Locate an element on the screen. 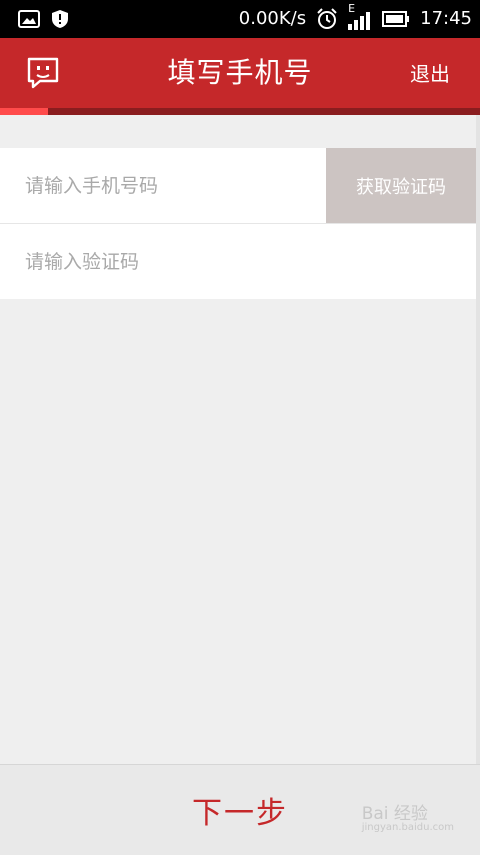  shield-icon is located at coordinates (60, 19).